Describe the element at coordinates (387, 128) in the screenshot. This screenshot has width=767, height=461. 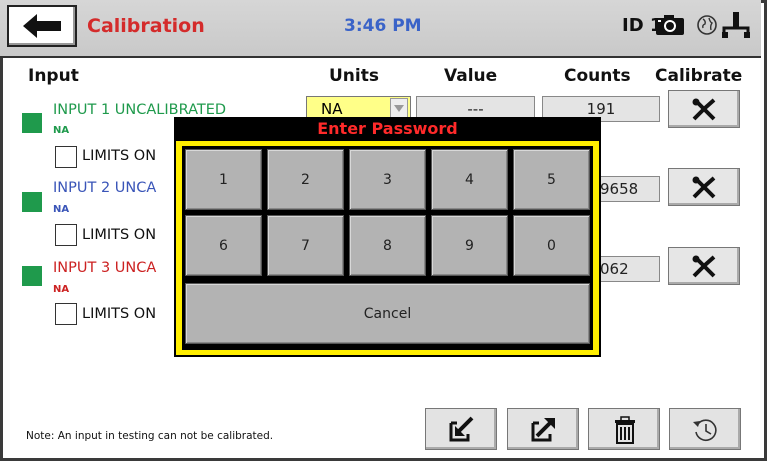
I see `dialog-title: Enter Password` at that location.